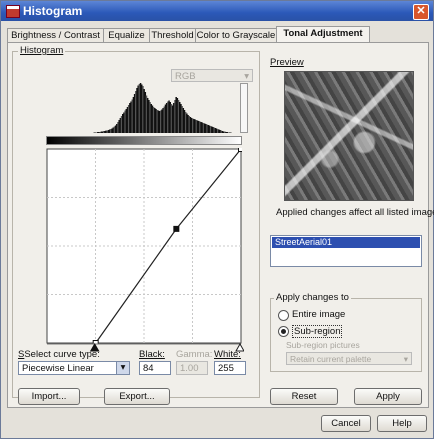 This screenshot has width=434, height=439. I want to click on subregion-select: Retain current palette ▾, so click(349, 358).